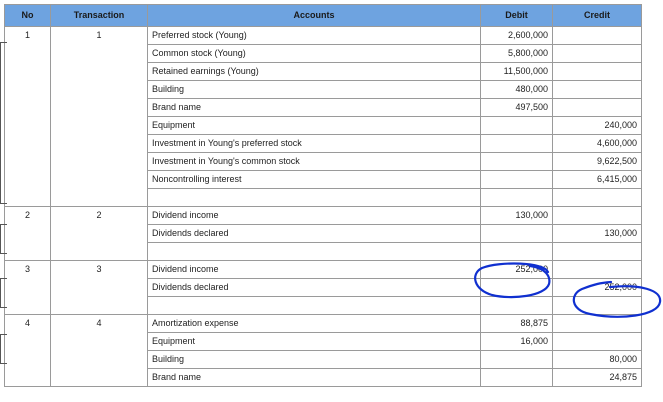 The width and height of the screenshot is (663, 402). What do you see at coordinates (314, 71) in the screenshot?
I see `account-cell: Retained earnings (Young)` at bounding box center [314, 71].